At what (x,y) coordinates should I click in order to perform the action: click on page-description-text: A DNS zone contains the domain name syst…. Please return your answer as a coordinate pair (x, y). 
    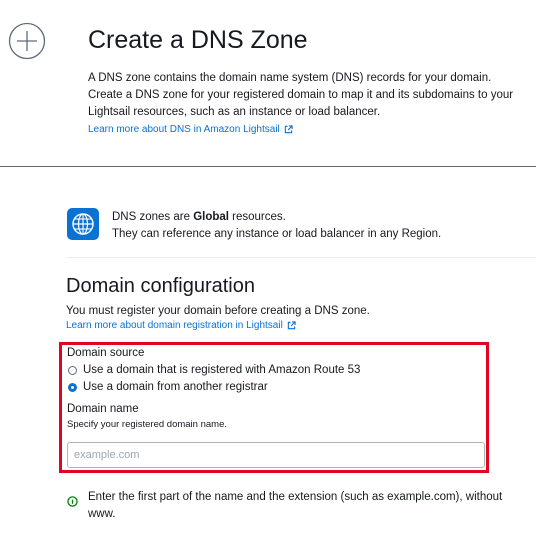
    Looking at the image, I should click on (301, 95).